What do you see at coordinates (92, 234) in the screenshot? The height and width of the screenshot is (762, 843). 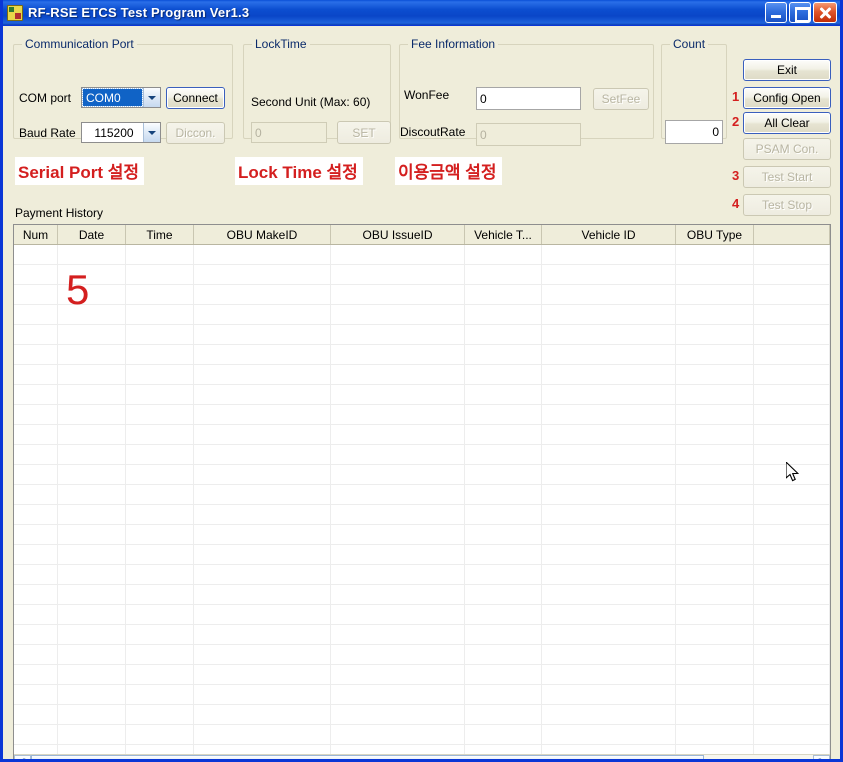 I see `grid-column-header: Date` at bounding box center [92, 234].